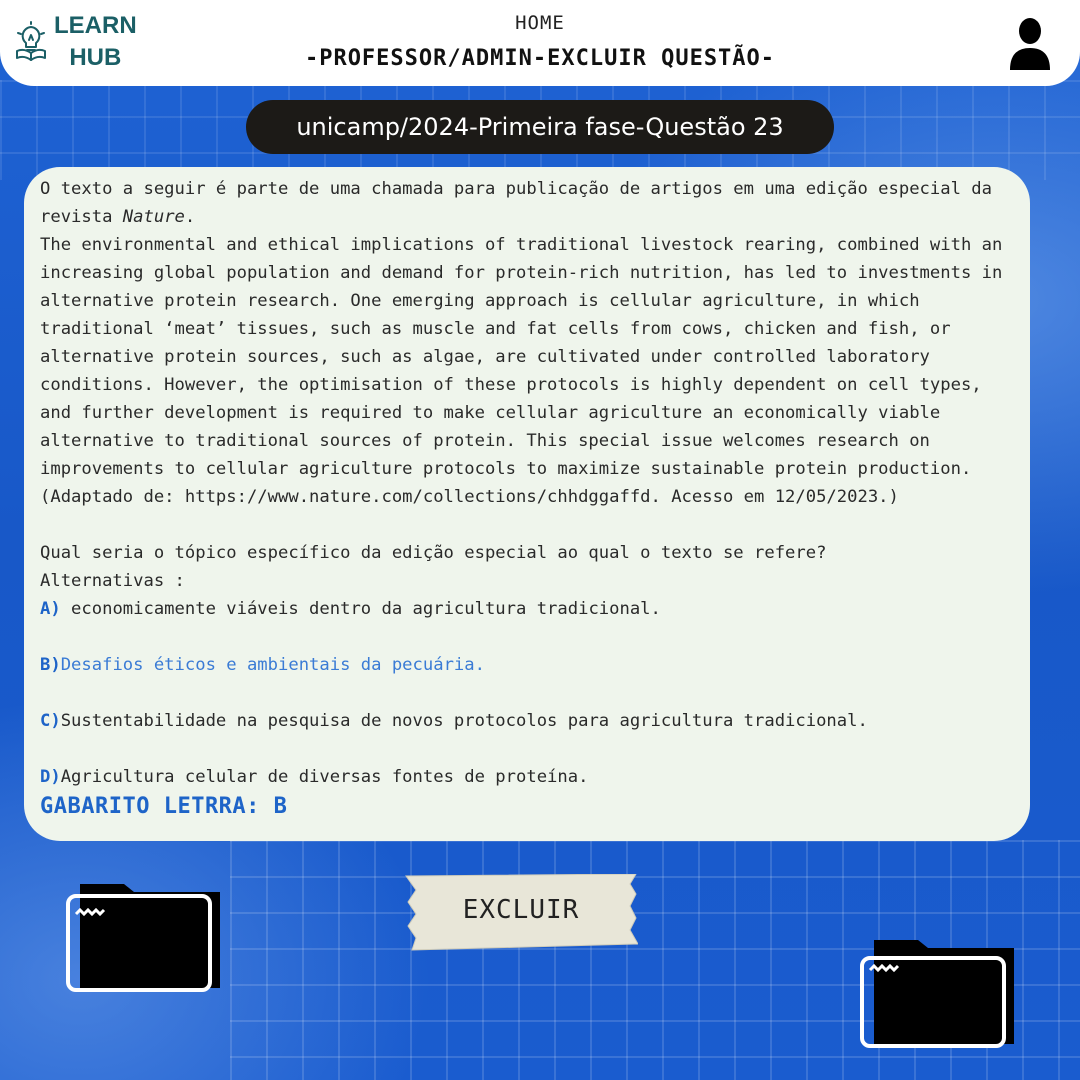 The image size is (1080, 1080). What do you see at coordinates (153, 217) in the screenshot?
I see `intro-italic: Nature` at bounding box center [153, 217].